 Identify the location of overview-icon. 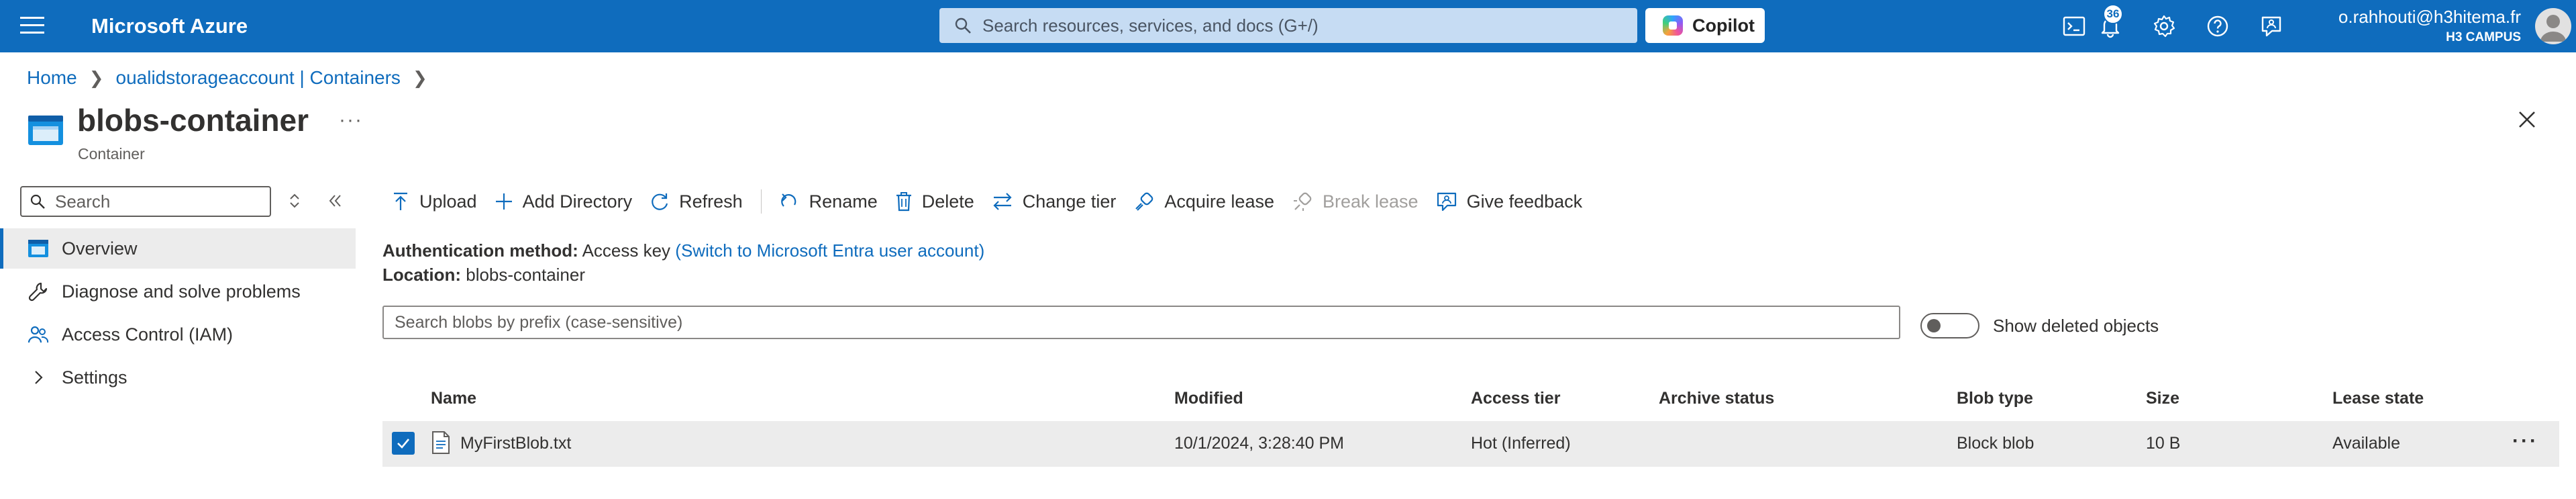
(38, 249).